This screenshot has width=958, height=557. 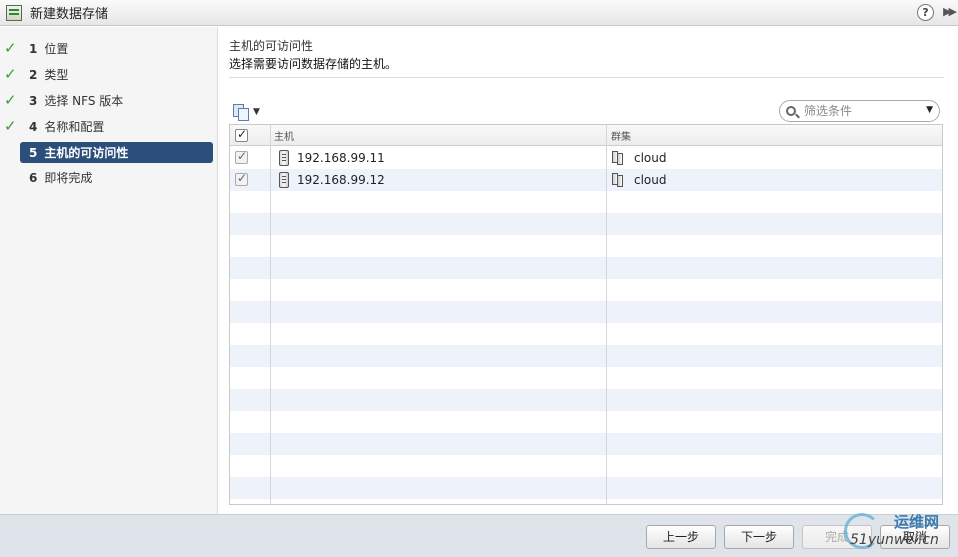 I want to click on next-button: 下一步, so click(x=759, y=537).